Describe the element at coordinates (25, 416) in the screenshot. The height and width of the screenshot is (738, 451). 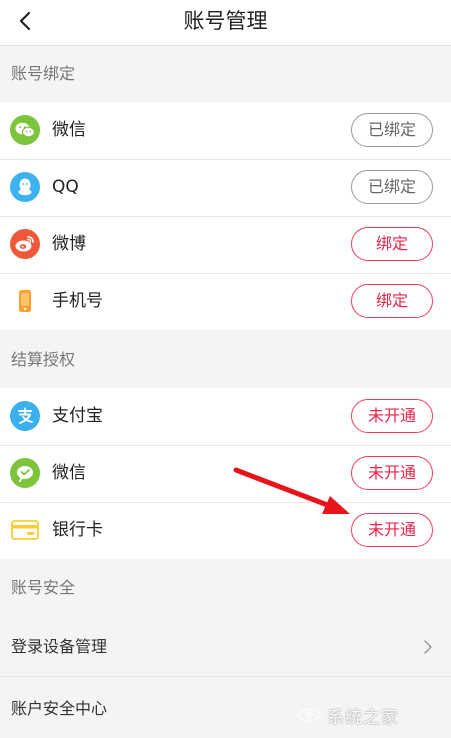
I see `alipay-icon` at that location.